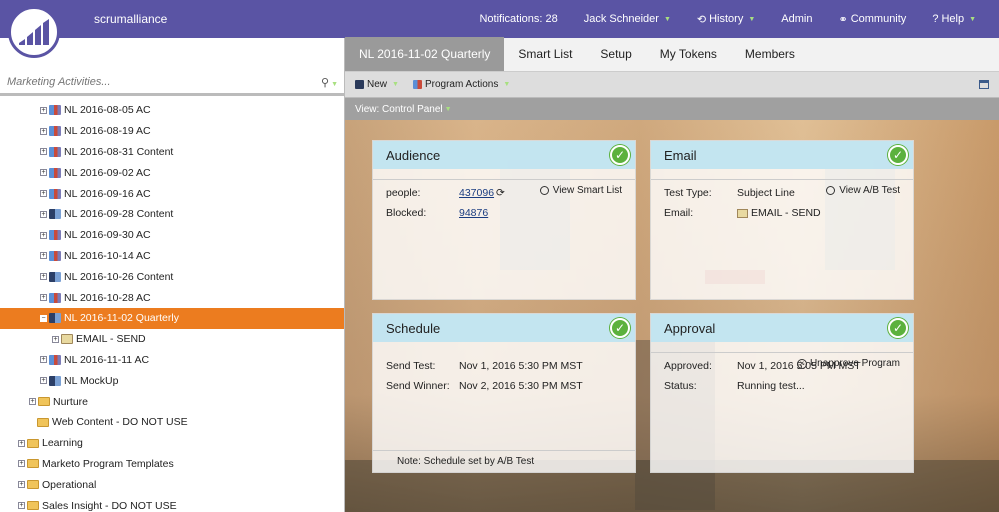 The height and width of the screenshot is (512, 999). Describe the element at coordinates (406, 213) in the screenshot. I see `blocked-label: Blocked:` at that location.